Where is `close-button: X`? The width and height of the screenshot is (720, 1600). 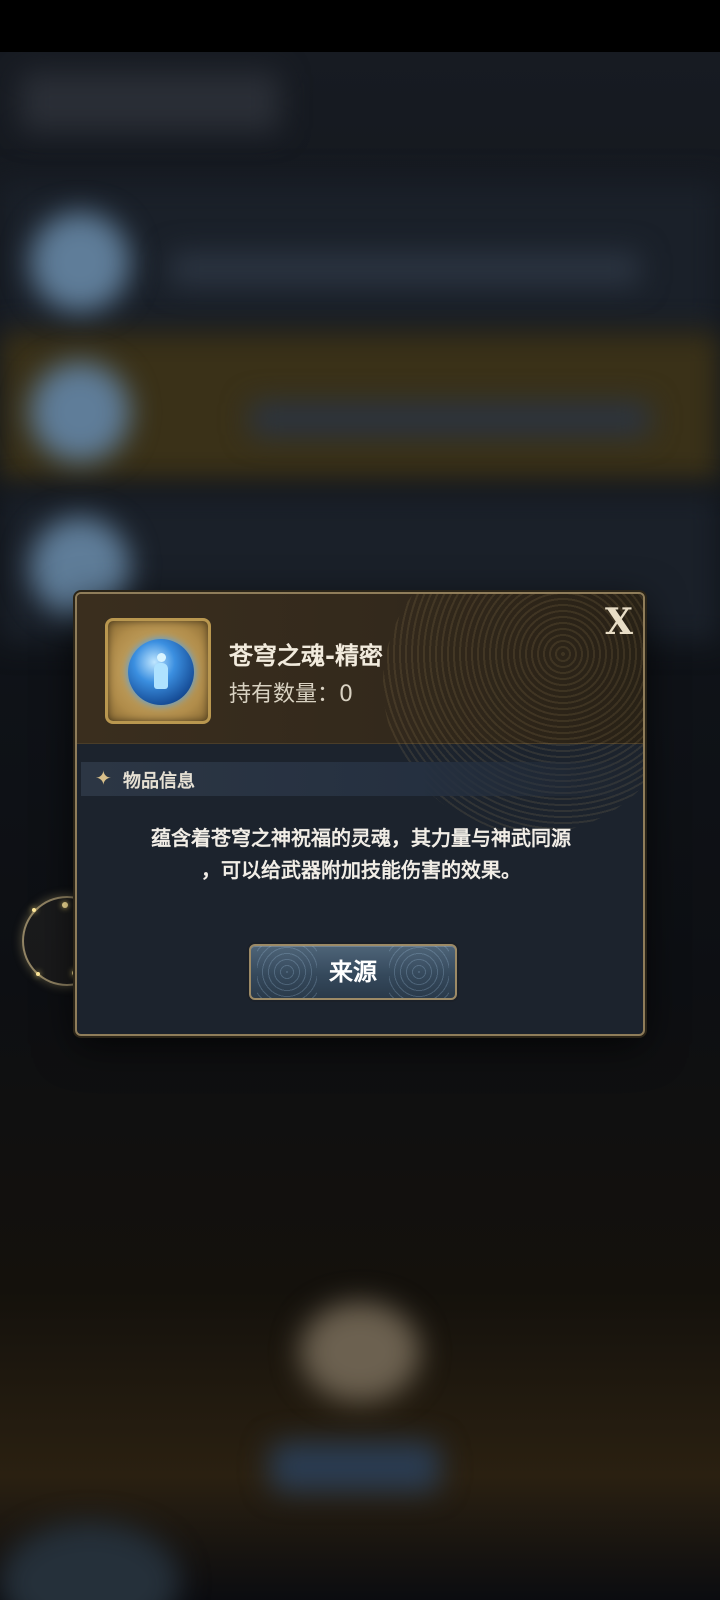 close-button: X is located at coordinates (619, 622).